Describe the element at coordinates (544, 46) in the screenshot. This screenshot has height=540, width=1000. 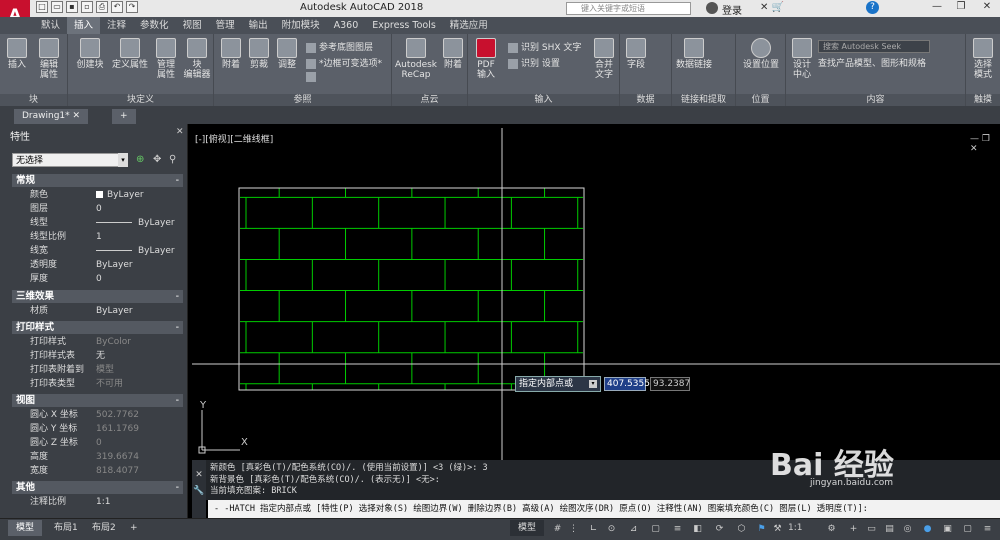
I see `recognize-shx-button: 识别 SHX 文字` at that location.